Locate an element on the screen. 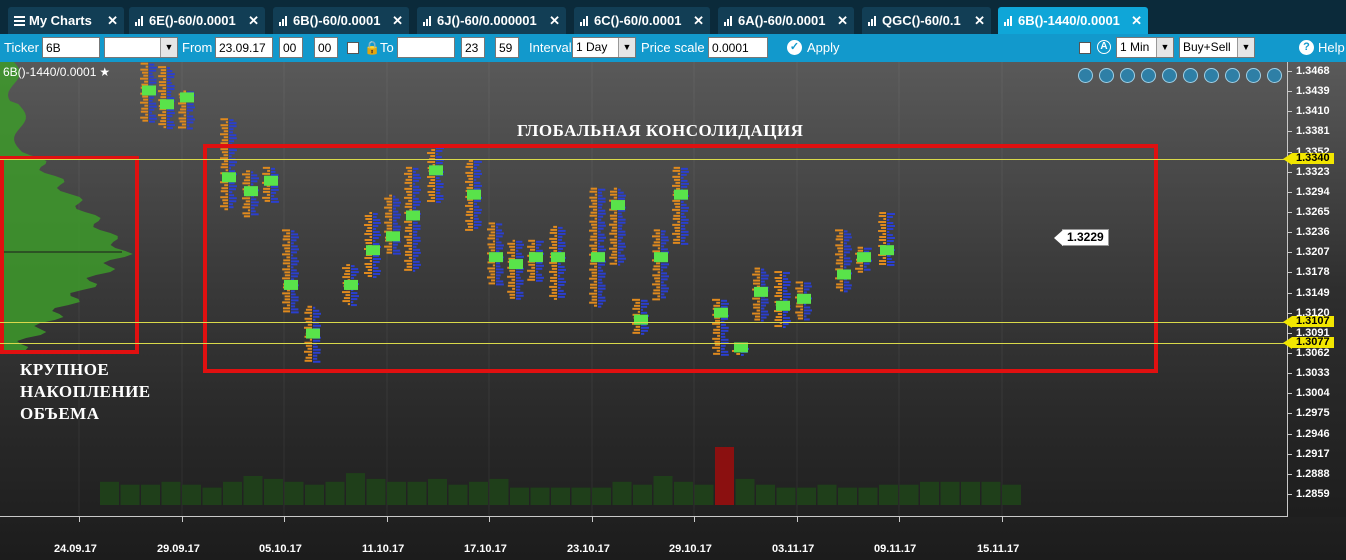 The width and height of the screenshot is (1346, 560). timeframe-select: 1 Min ▼ is located at coordinates (1145, 47).